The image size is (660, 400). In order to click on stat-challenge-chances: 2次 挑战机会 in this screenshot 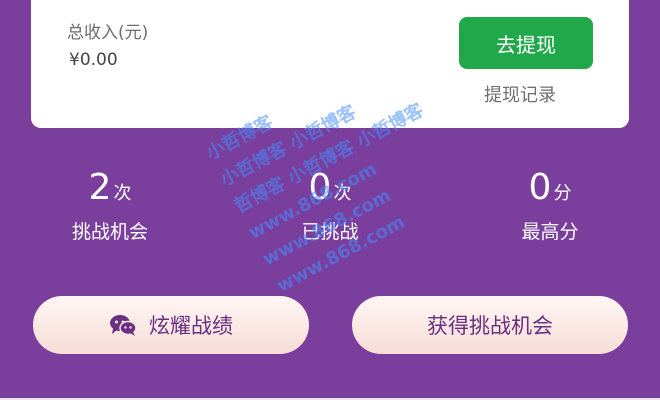, I will do `click(110, 204)`.